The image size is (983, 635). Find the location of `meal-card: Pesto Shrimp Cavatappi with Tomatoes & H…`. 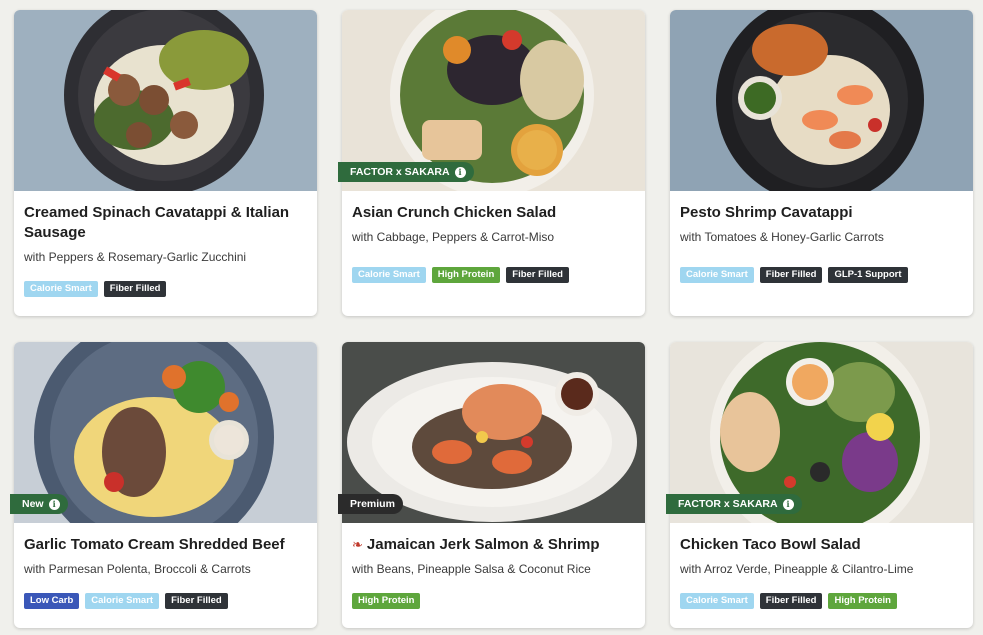

meal-card: Pesto Shrimp Cavatappi with Tomatoes & H… is located at coordinates (821, 163).